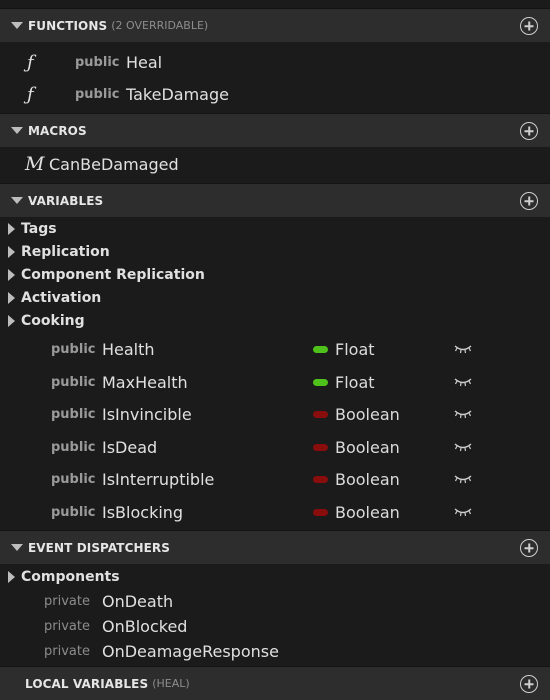 This screenshot has width=550, height=700. What do you see at coordinates (275, 94) in the screenshot?
I see `function-item-takedamage: ƒ public TakeDamage` at bounding box center [275, 94].